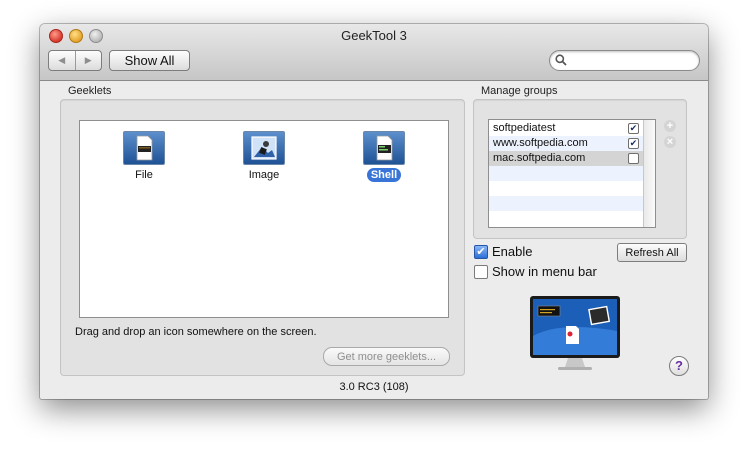 The width and height of the screenshot is (748, 454). Describe the element at coordinates (374, 52) in the screenshot. I see `toolbar: GeekTool 3 ◀ ▶ Show All` at that location.